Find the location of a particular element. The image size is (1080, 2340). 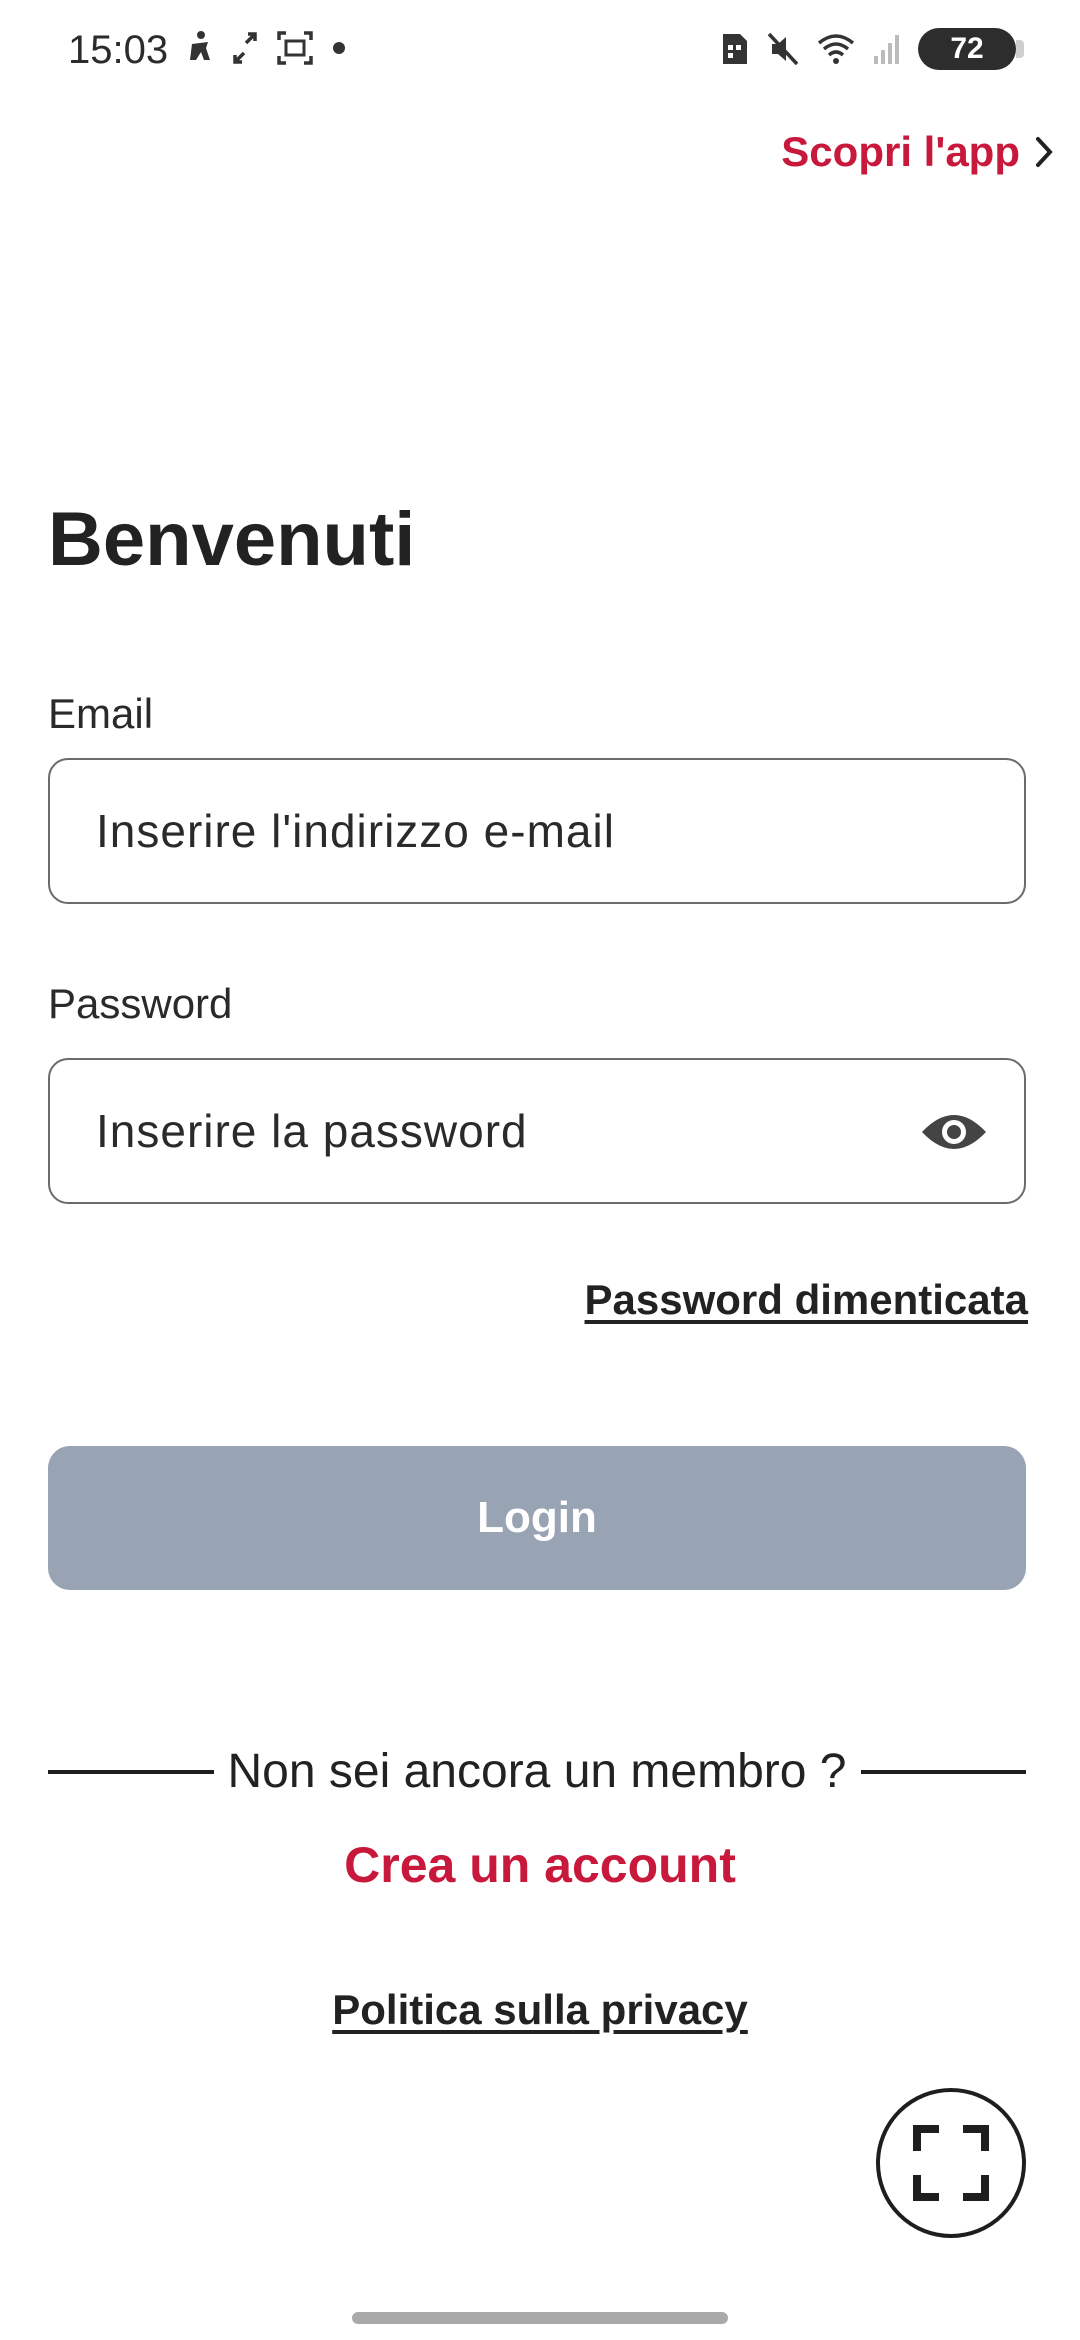

forgot-password-link: Password dimenticata is located at coordinates (806, 1300).